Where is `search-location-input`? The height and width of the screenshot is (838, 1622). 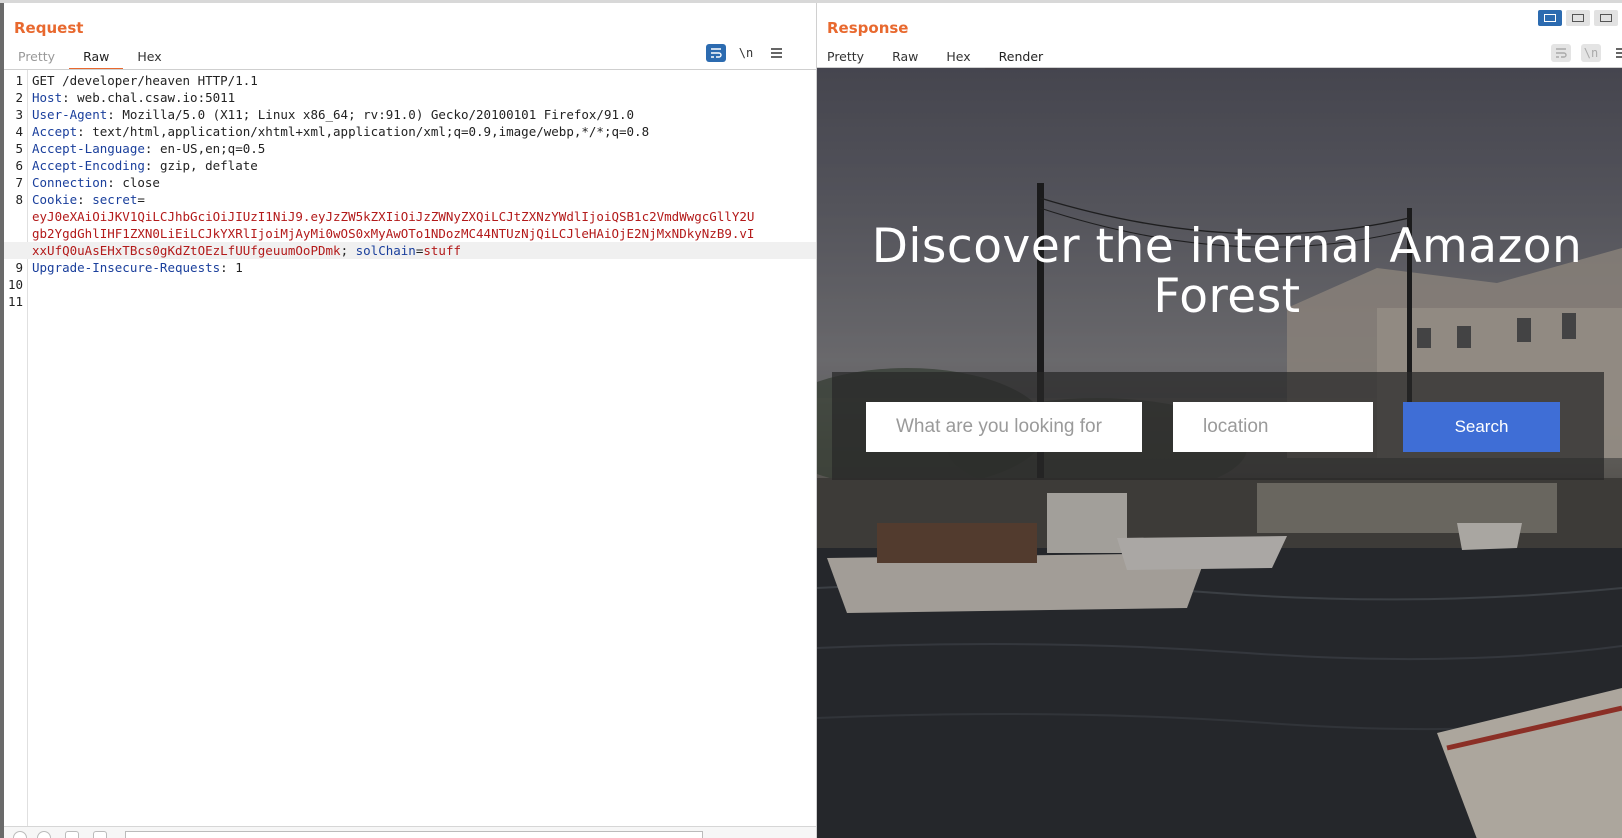
search-location-input is located at coordinates (1273, 427).